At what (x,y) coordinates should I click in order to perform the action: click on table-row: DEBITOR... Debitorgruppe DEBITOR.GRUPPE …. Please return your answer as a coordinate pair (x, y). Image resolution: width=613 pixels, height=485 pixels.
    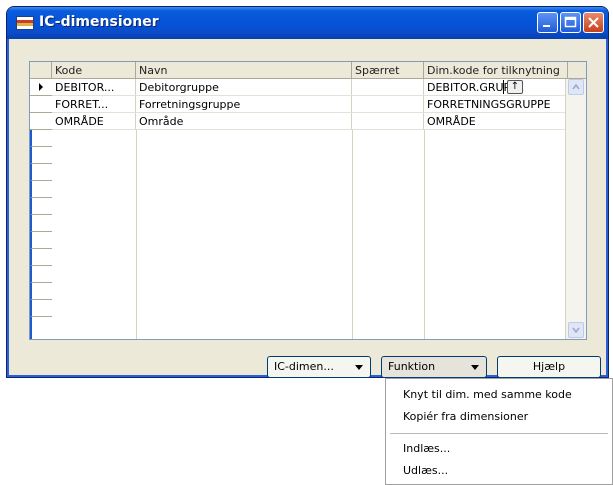
    Looking at the image, I should click on (310, 87).